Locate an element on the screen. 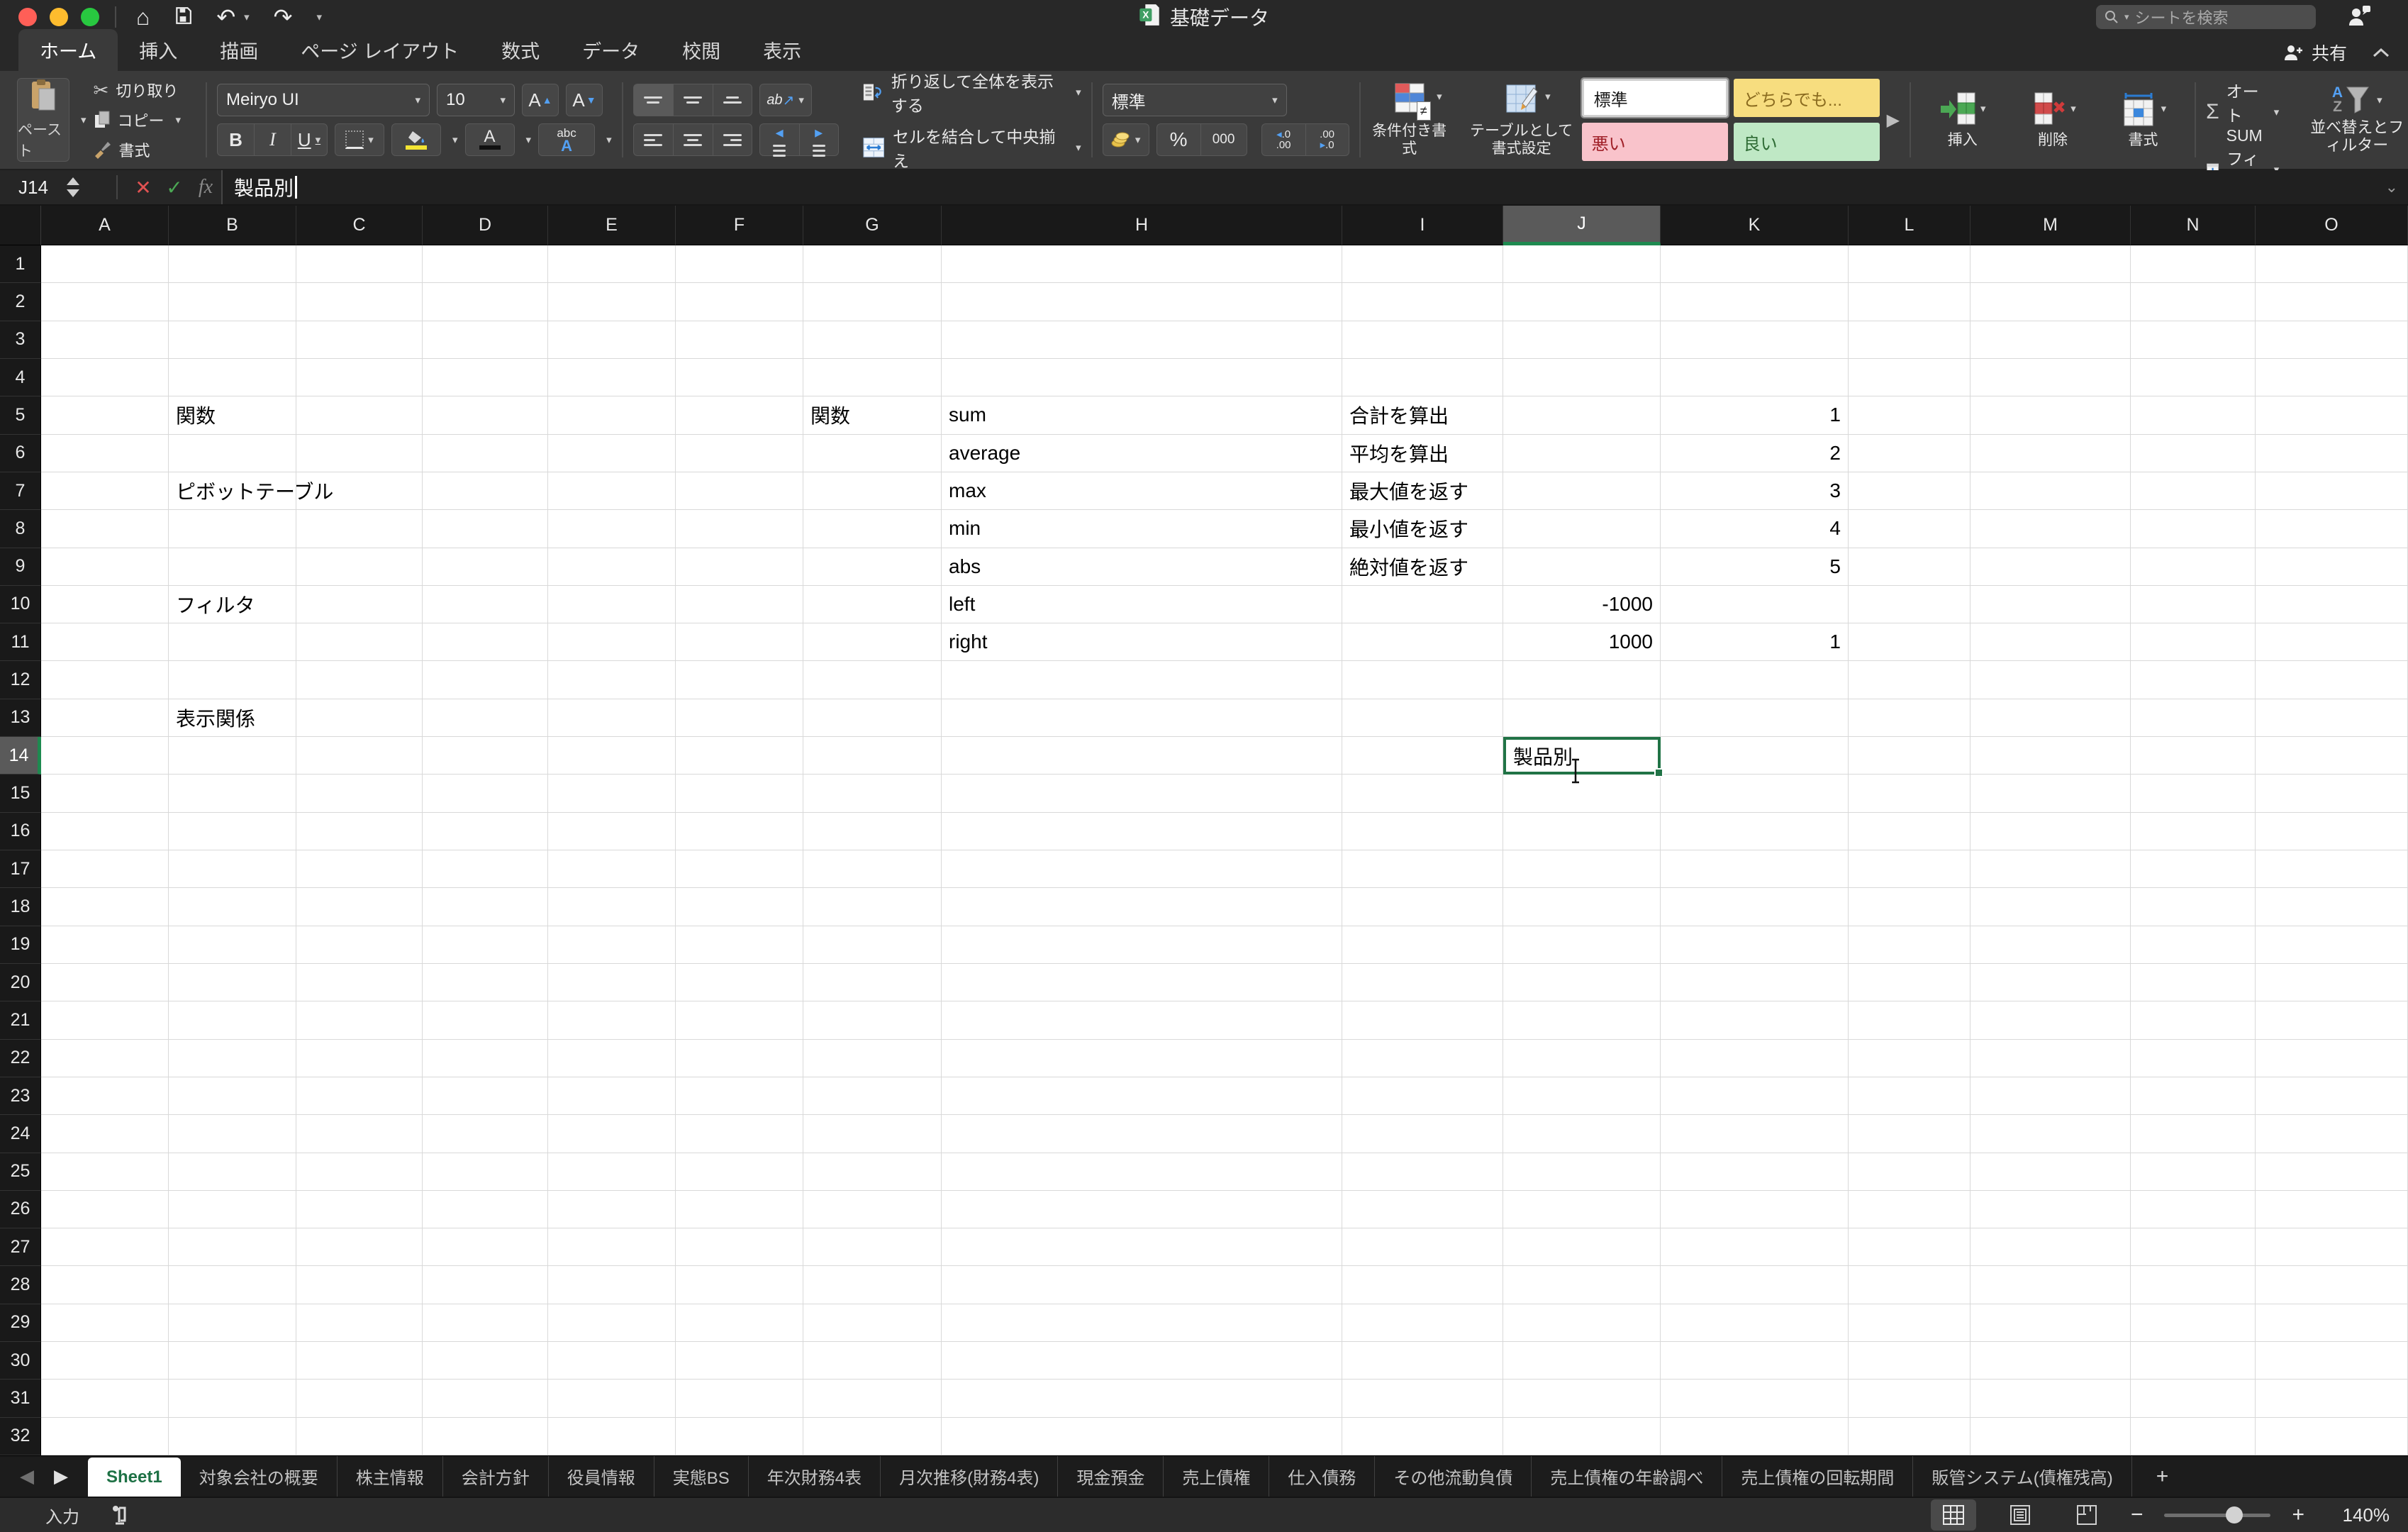 The width and height of the screenshot is (2408, 1532). grid-cell-C7 is located at coordinates (359, 491).